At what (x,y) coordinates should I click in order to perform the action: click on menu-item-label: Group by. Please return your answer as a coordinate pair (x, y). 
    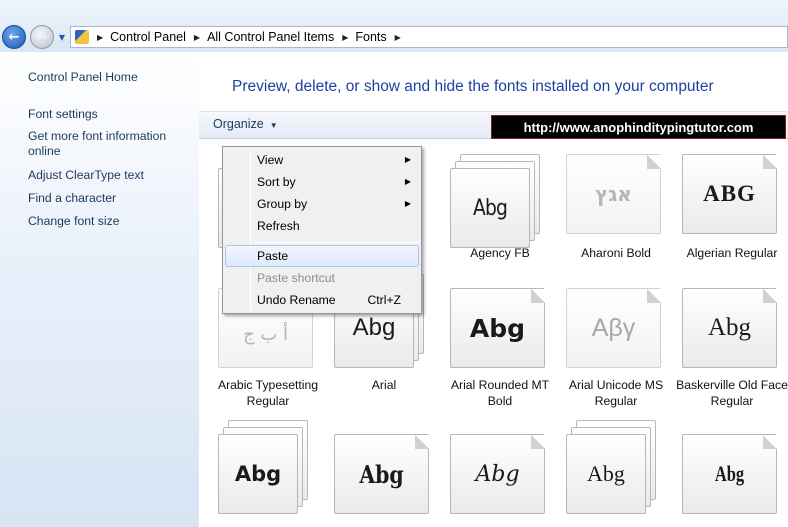
    Looking at the image, I should click on (282, 204).